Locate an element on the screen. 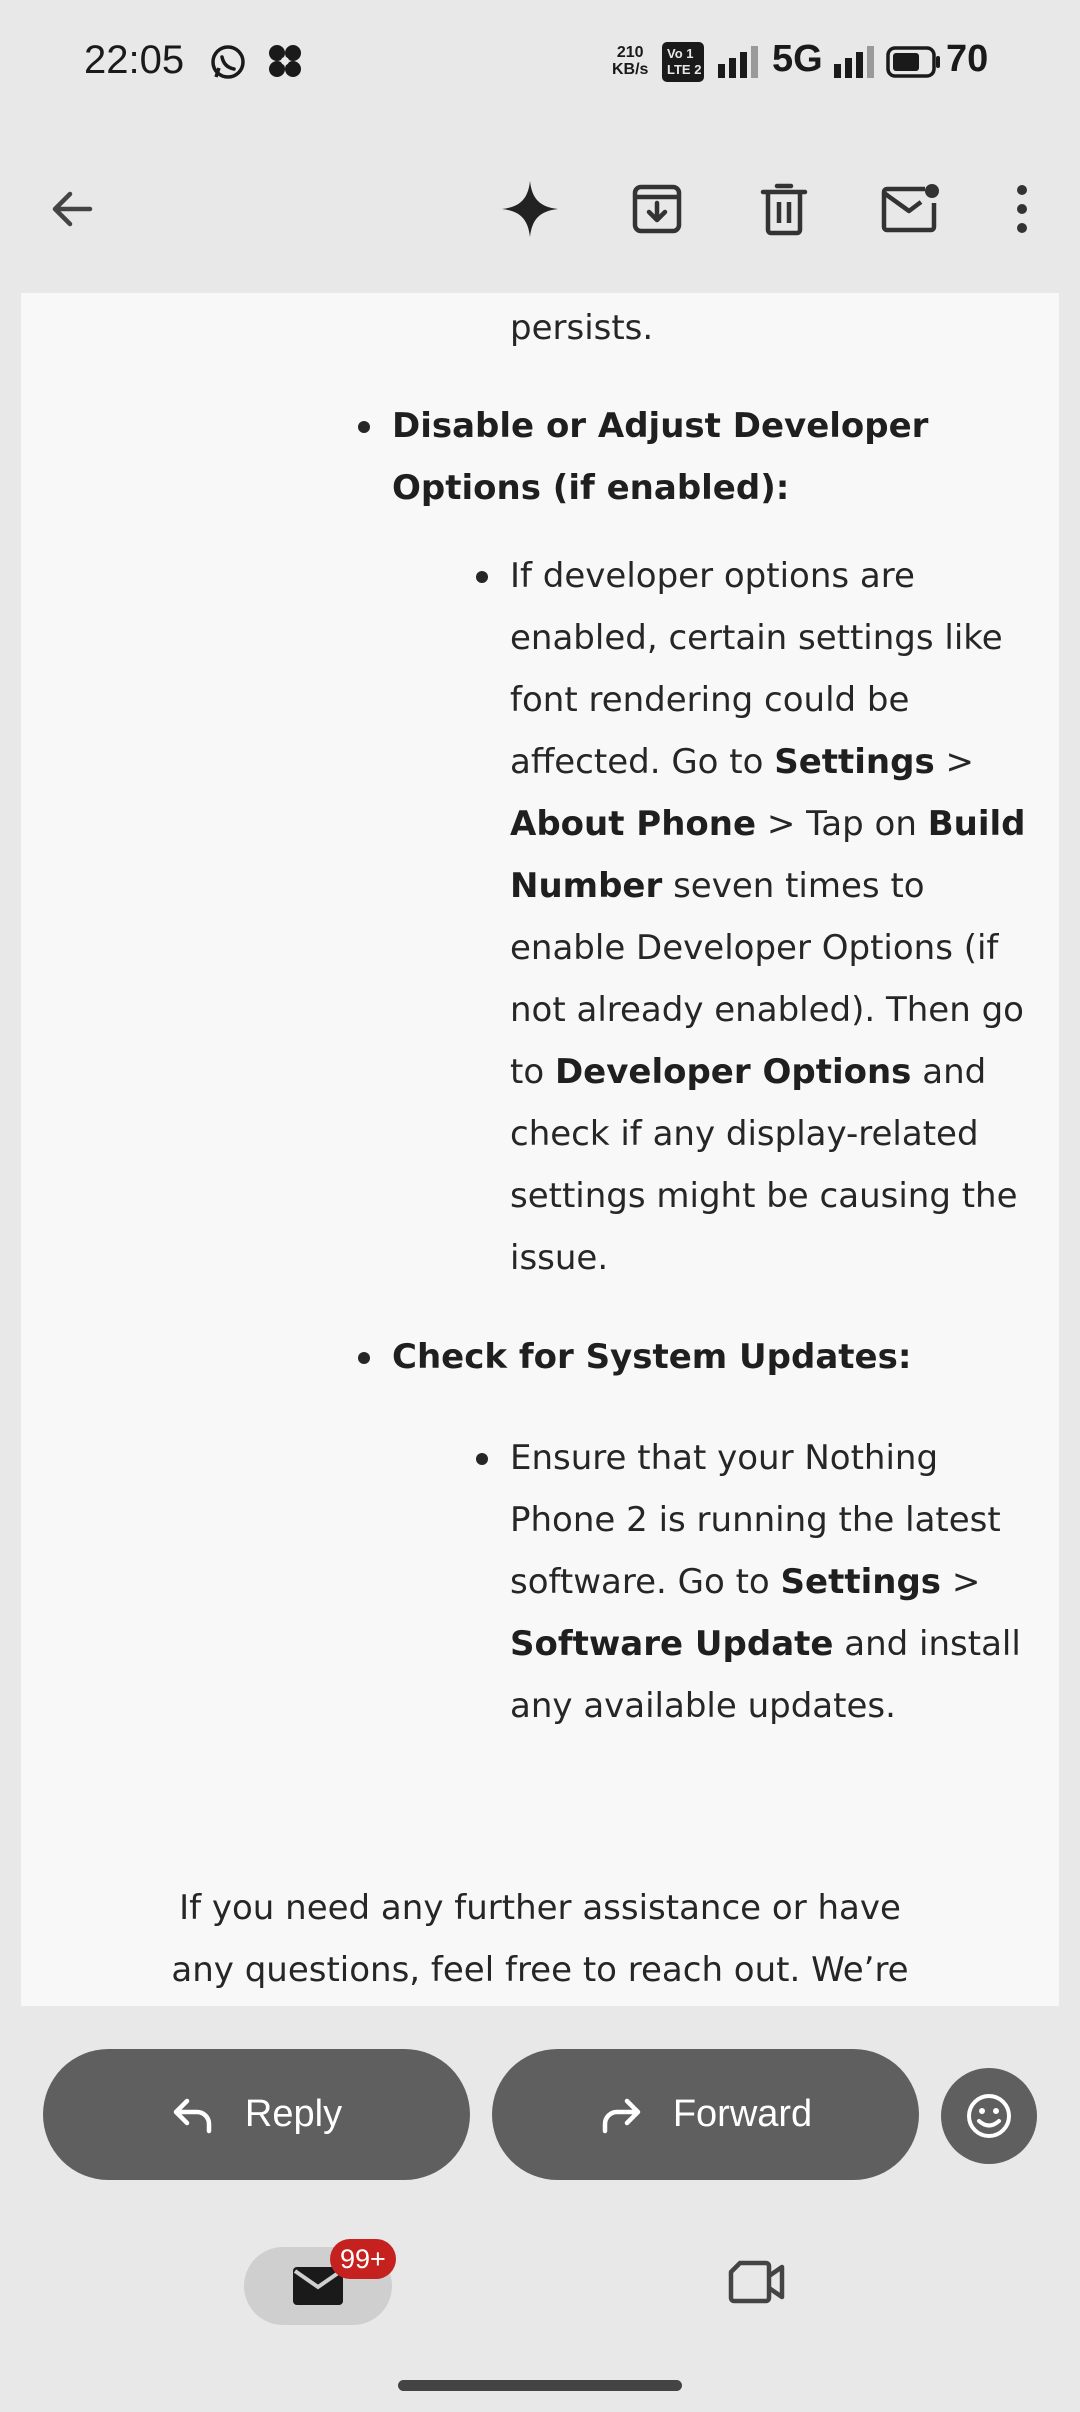 This screenshot has width=1080, height=2412. battery-icon is located at coordinates (914, 64).